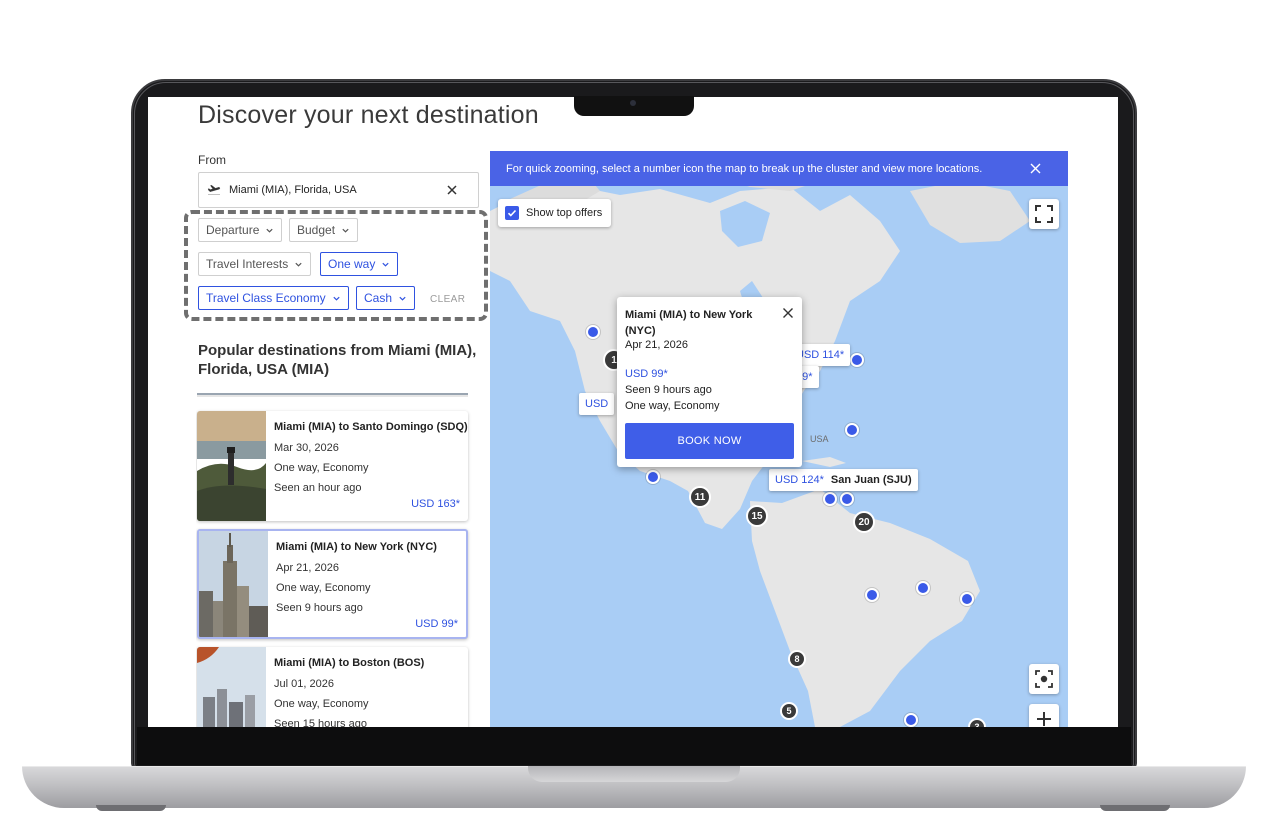  Describe the element at coordinates (307, 568) in the screenshot. I see `card-date: Apr 21, 2026` at that location.